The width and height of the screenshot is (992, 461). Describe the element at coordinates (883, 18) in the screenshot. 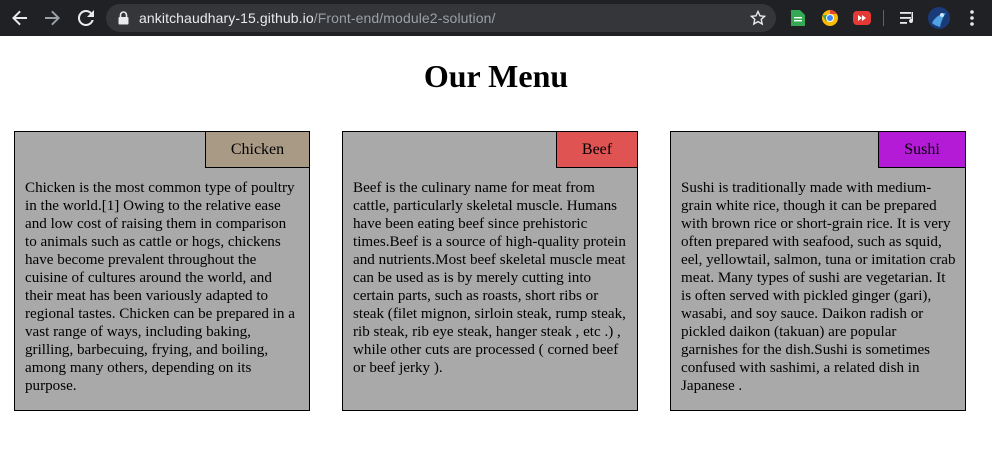

I see `toolbar-separator` at that location.